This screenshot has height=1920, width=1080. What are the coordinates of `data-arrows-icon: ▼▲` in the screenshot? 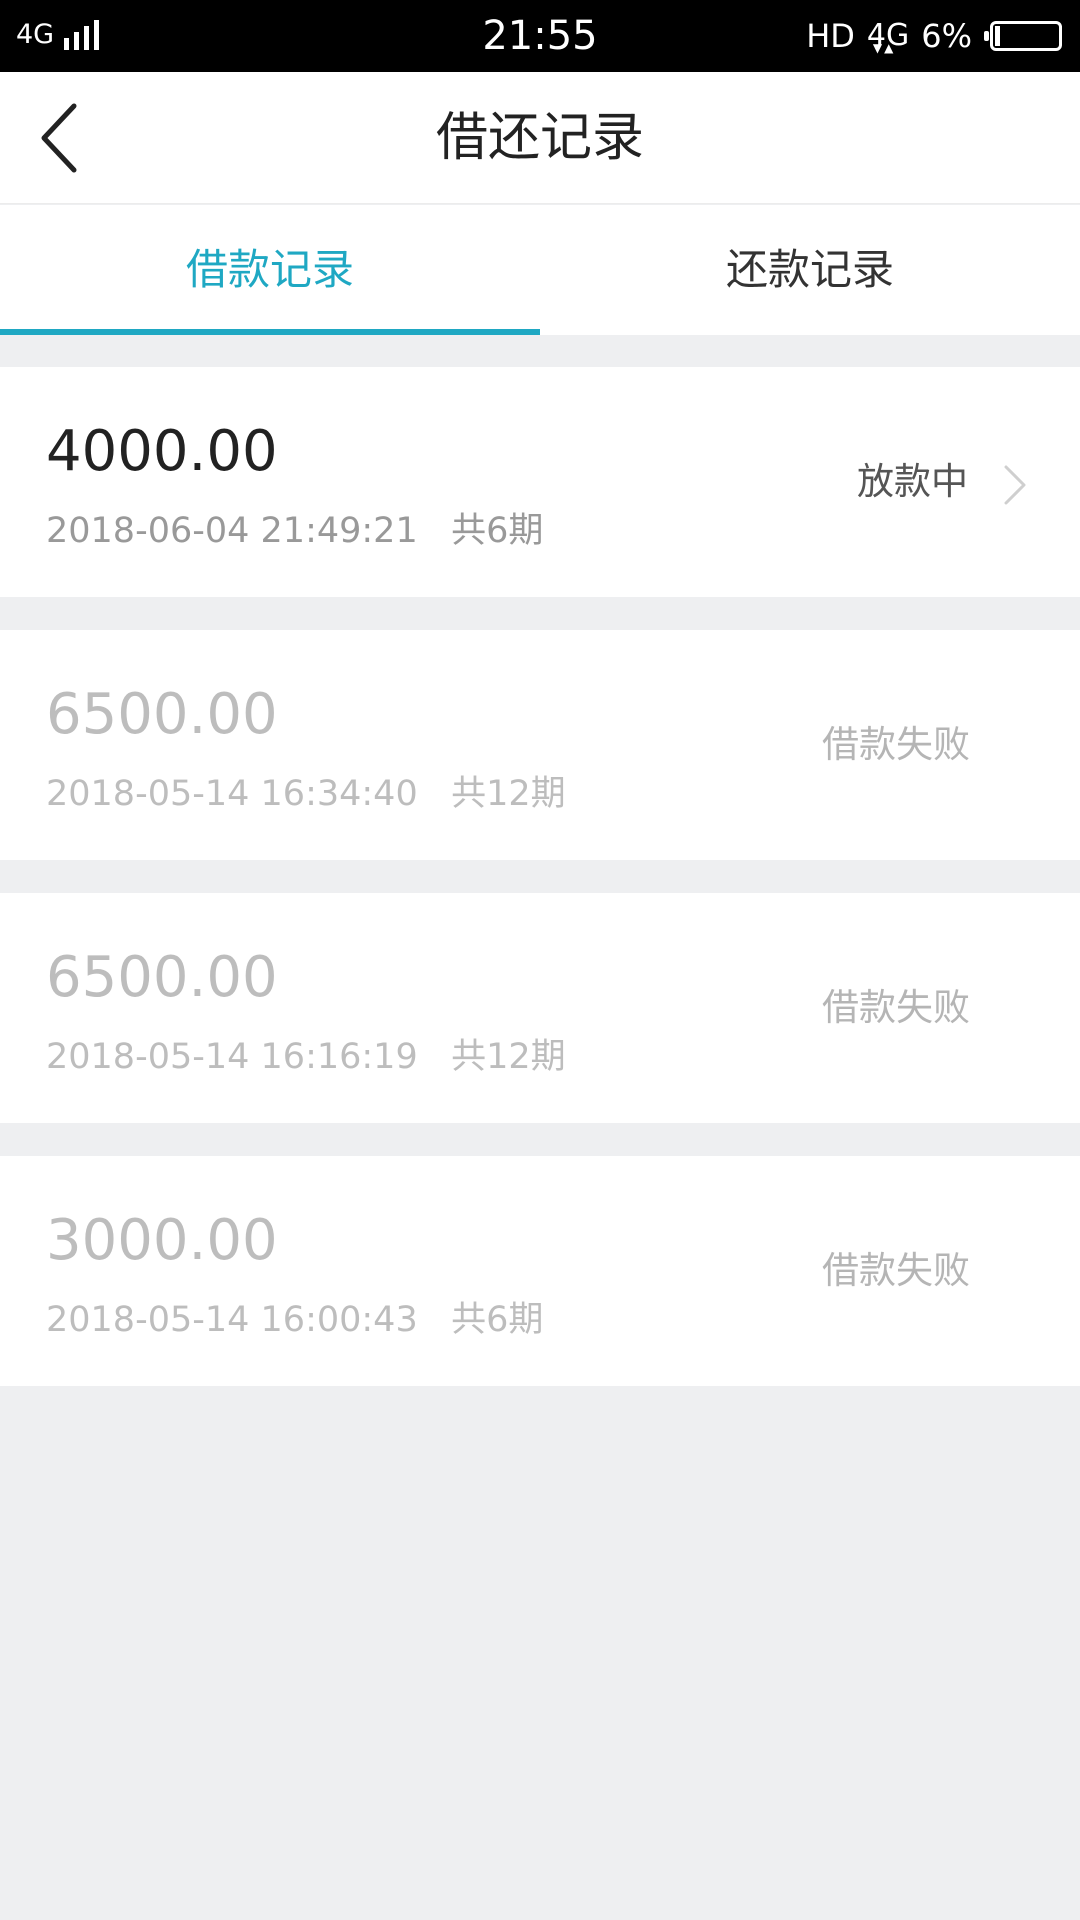 It's located at (884, 48).